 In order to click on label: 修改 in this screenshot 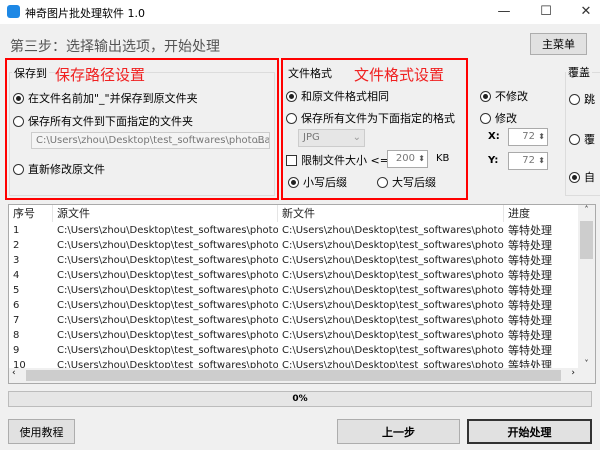, I will do `click(506, 118)`.